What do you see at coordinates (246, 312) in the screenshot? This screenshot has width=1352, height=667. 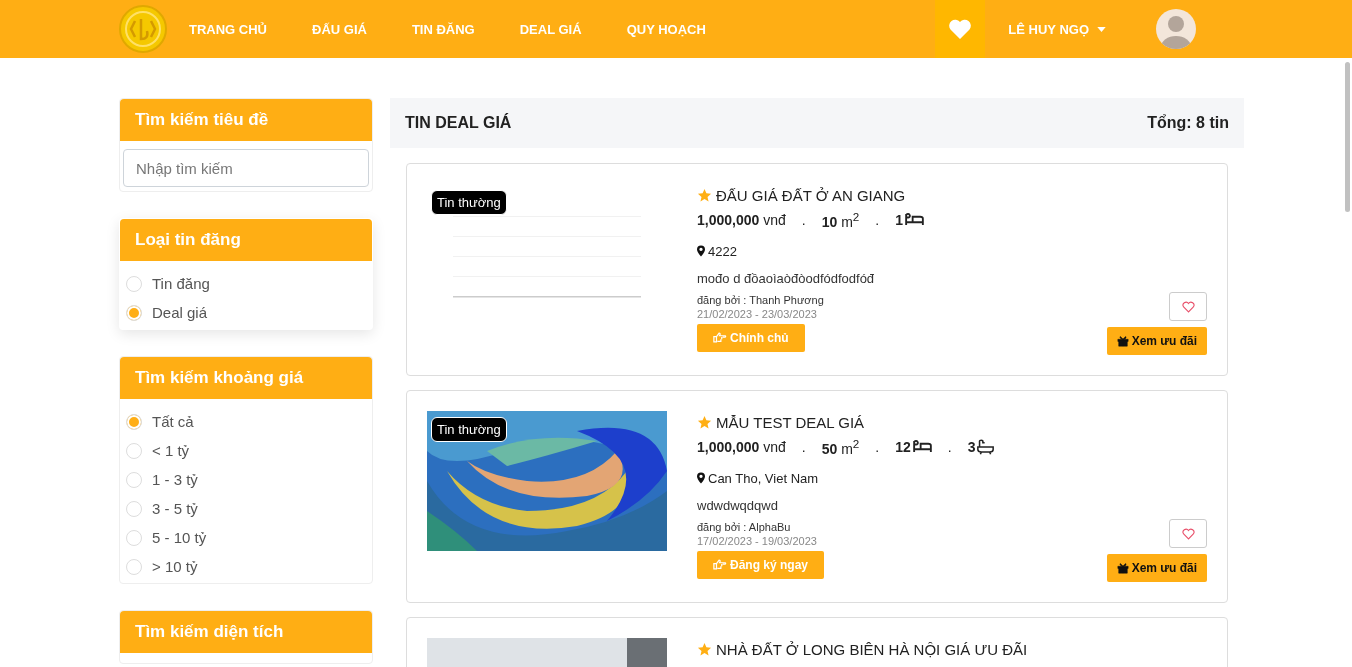 I see `radio-option: Deal giá` at bounding box center [246, 312].